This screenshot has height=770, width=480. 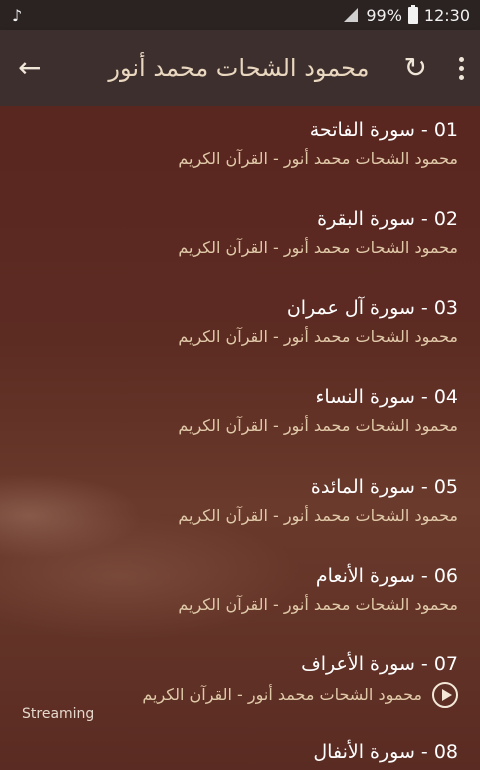 What do you see at coordinates (415, 68) in the screenshot?
I see `refresh-icon: ↻` at bounding box center [415, 68].